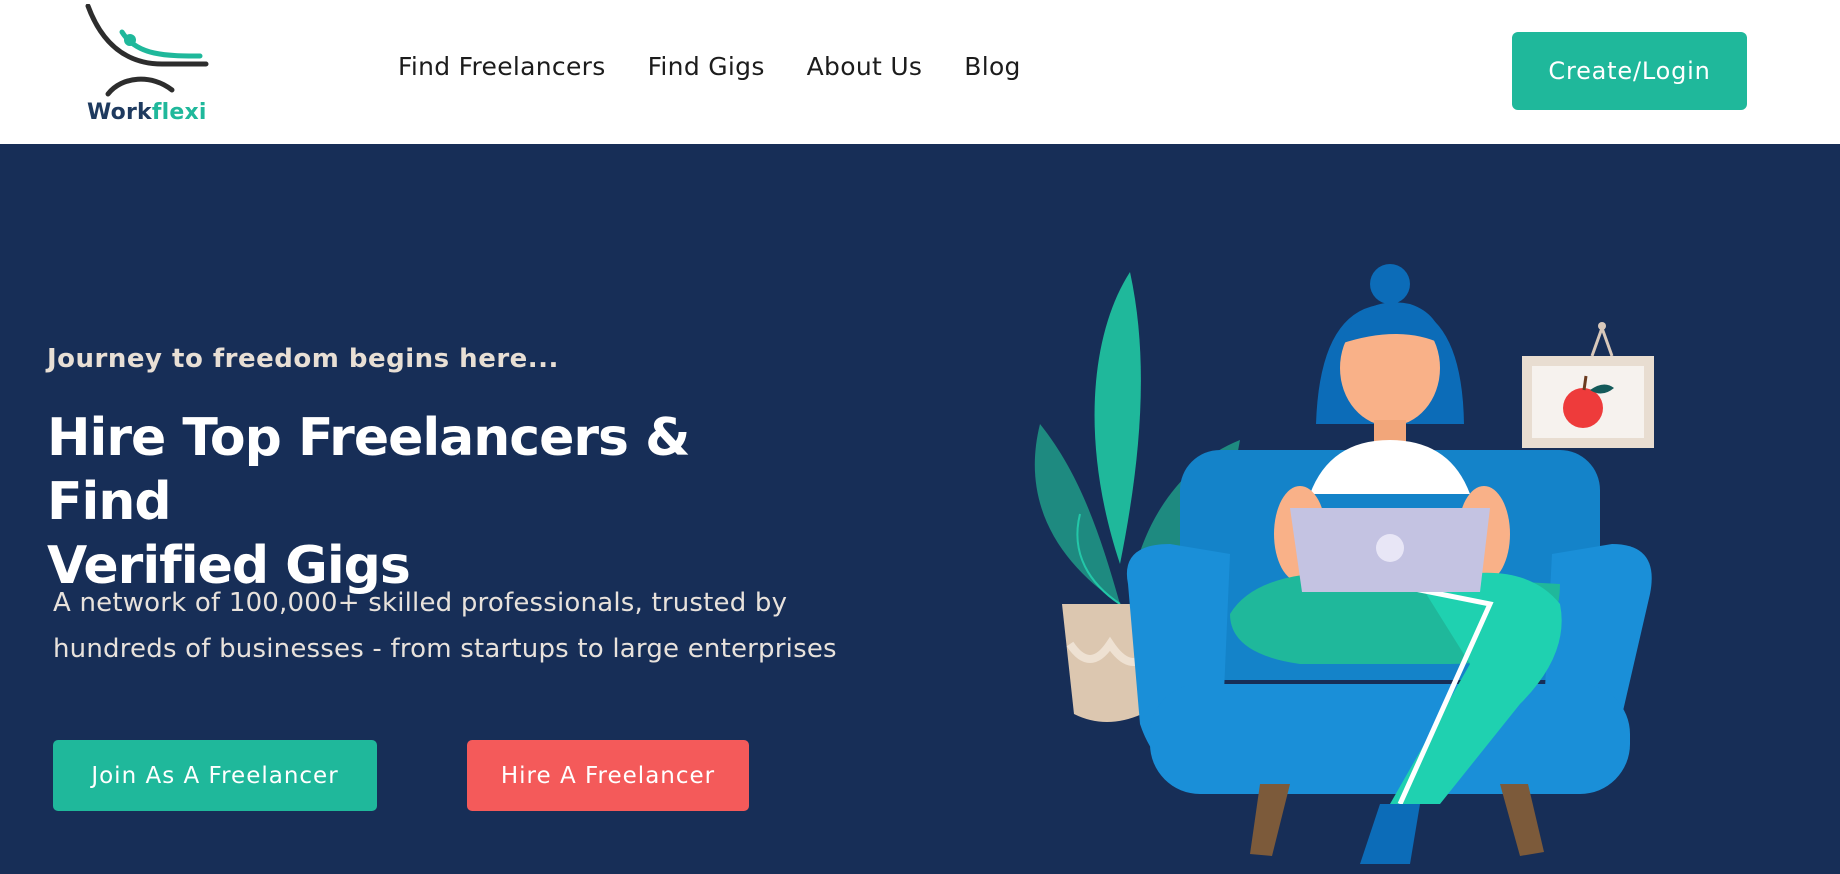 The width and height of the screenshot is (1840, 874). What do you see at coordinates (147, 50) in the screenshot?
I see `workflexi-logo-icon` at bounding box center [147, 50].